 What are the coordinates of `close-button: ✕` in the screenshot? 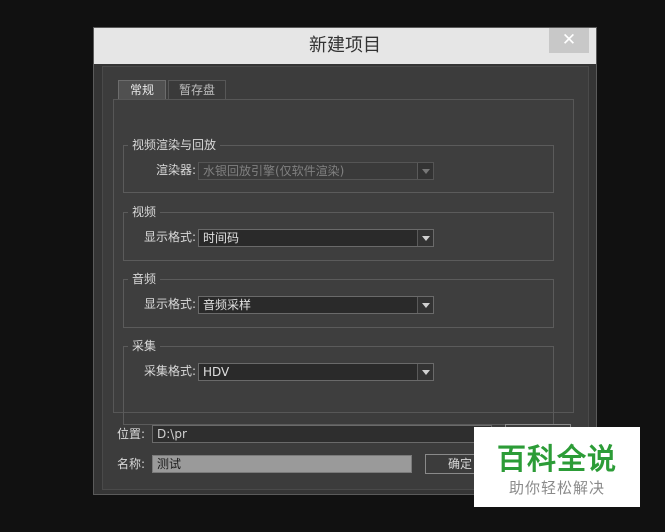 It's located at (569, 40).